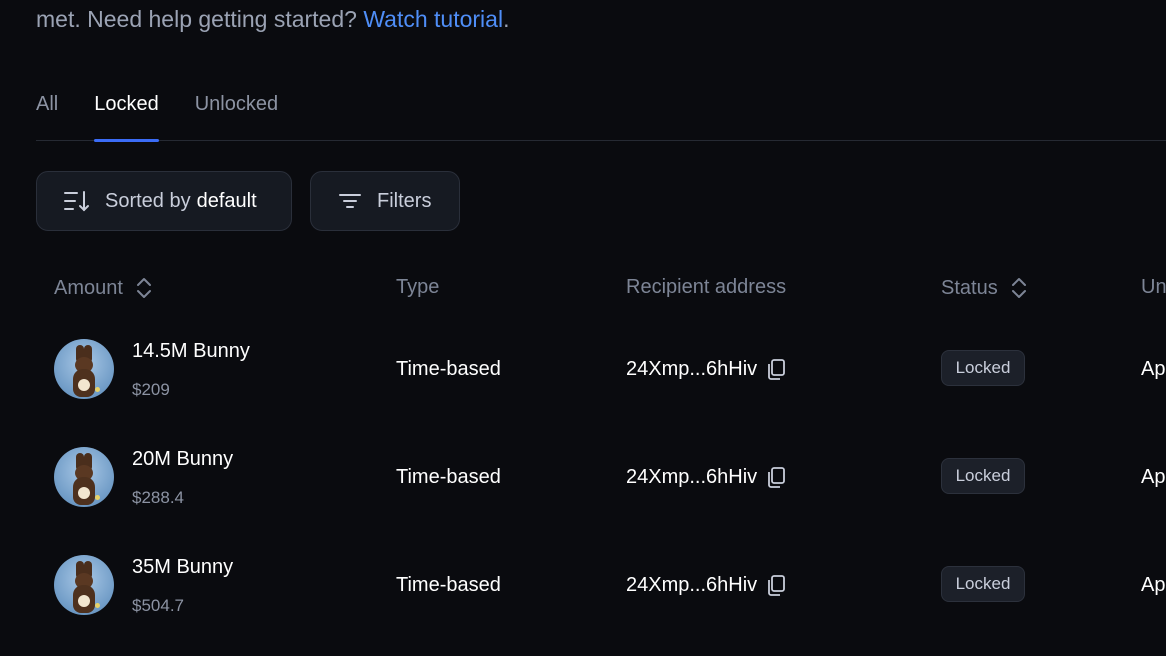 The image size is (1166, 656). I want to click on header-type: Type, so click(417, 287).